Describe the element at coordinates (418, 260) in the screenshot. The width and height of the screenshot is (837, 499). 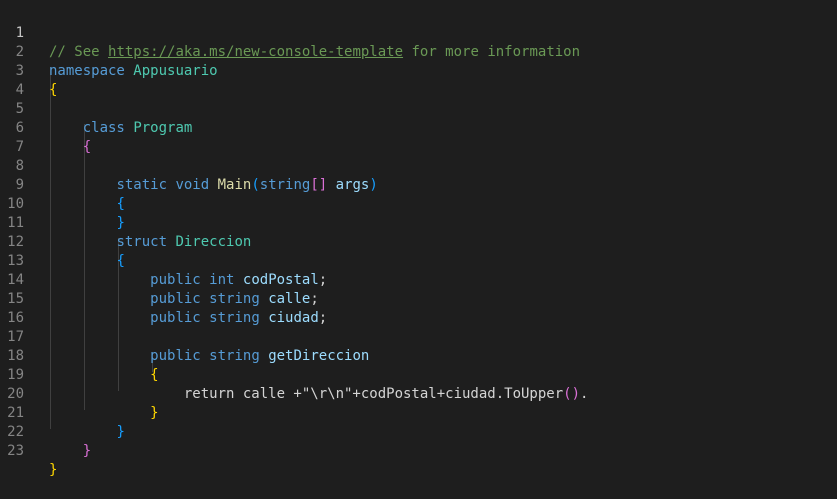
I see `code-line: 13 public int codPostal;` at that location.